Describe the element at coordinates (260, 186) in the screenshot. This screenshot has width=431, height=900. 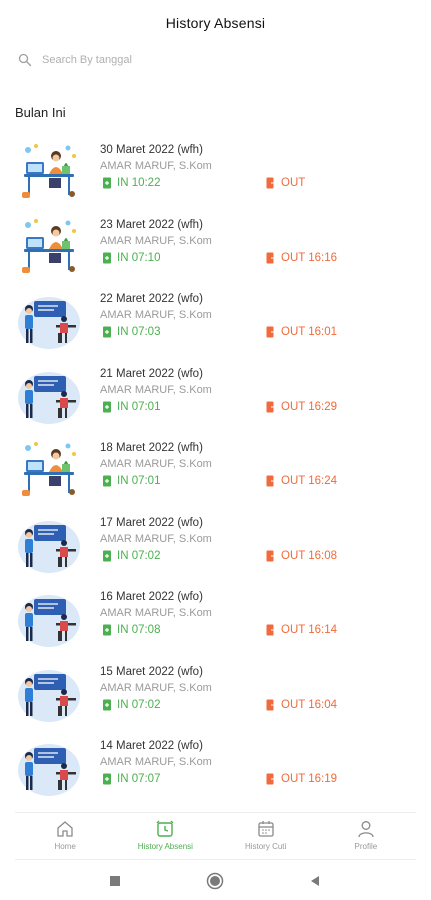
I see `record-times: IN 10:22 OUT` at that location.